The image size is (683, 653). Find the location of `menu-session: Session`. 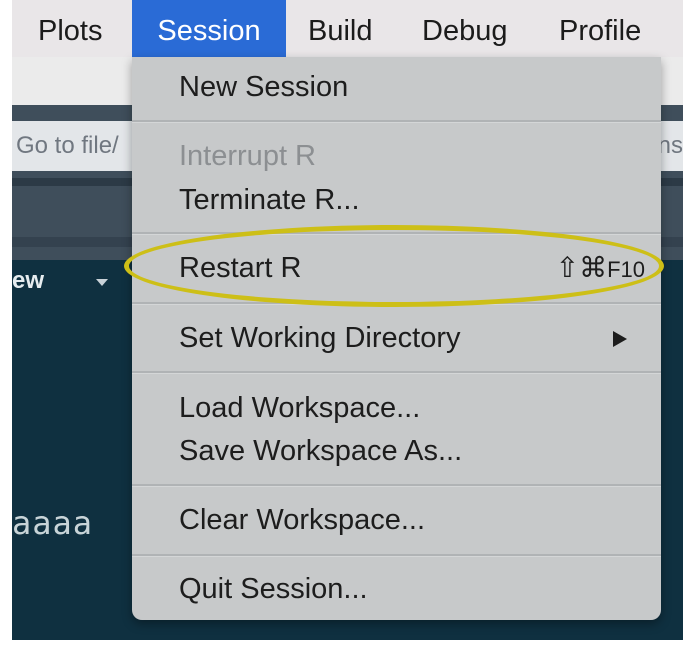

menu-session: Session is located at coordinates (209, 28).